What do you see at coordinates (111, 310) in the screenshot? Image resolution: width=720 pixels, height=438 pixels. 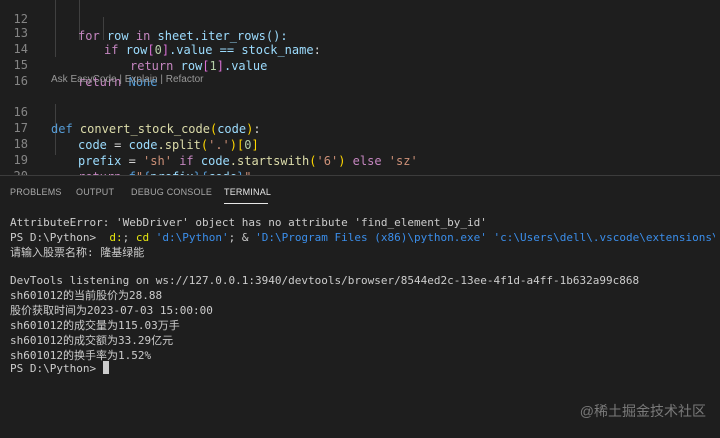 I see `terminal-line: 股价获取时间为2023-07-03 15:00:00` at bounding box center [111, 310].